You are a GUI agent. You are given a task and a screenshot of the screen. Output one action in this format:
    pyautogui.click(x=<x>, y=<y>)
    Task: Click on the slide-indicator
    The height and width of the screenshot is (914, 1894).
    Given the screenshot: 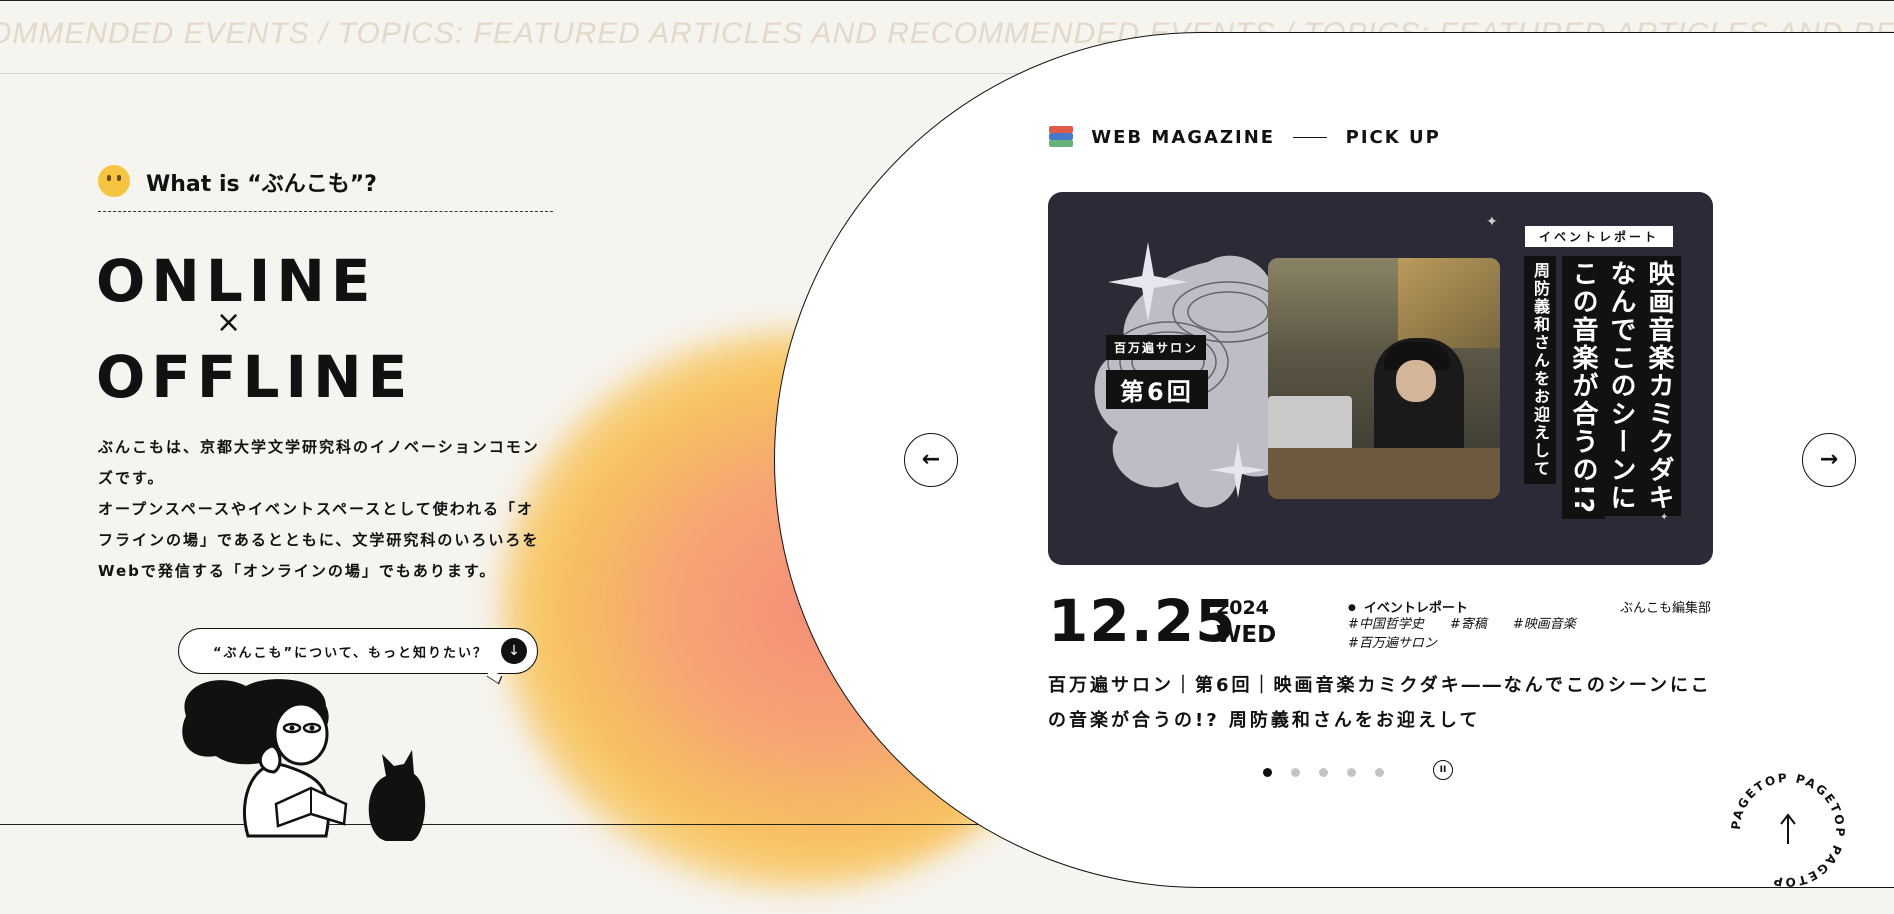 What is the action you would take?
    pyautogui.click(x=1333, y=771)
    